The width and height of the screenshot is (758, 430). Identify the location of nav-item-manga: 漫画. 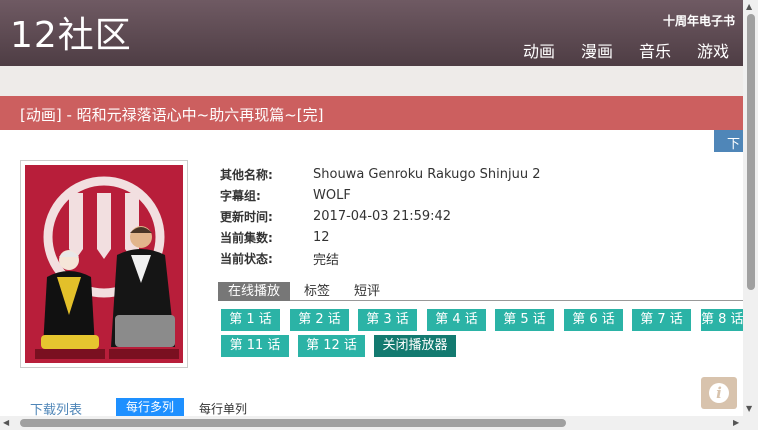
(597, 50).